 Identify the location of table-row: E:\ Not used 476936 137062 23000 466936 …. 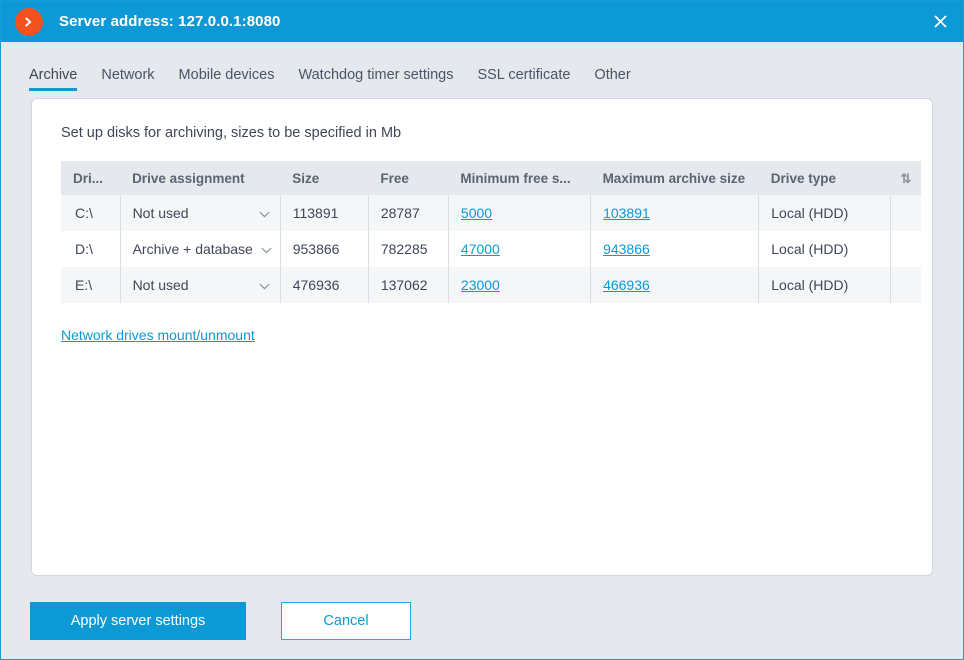
(491, 285).